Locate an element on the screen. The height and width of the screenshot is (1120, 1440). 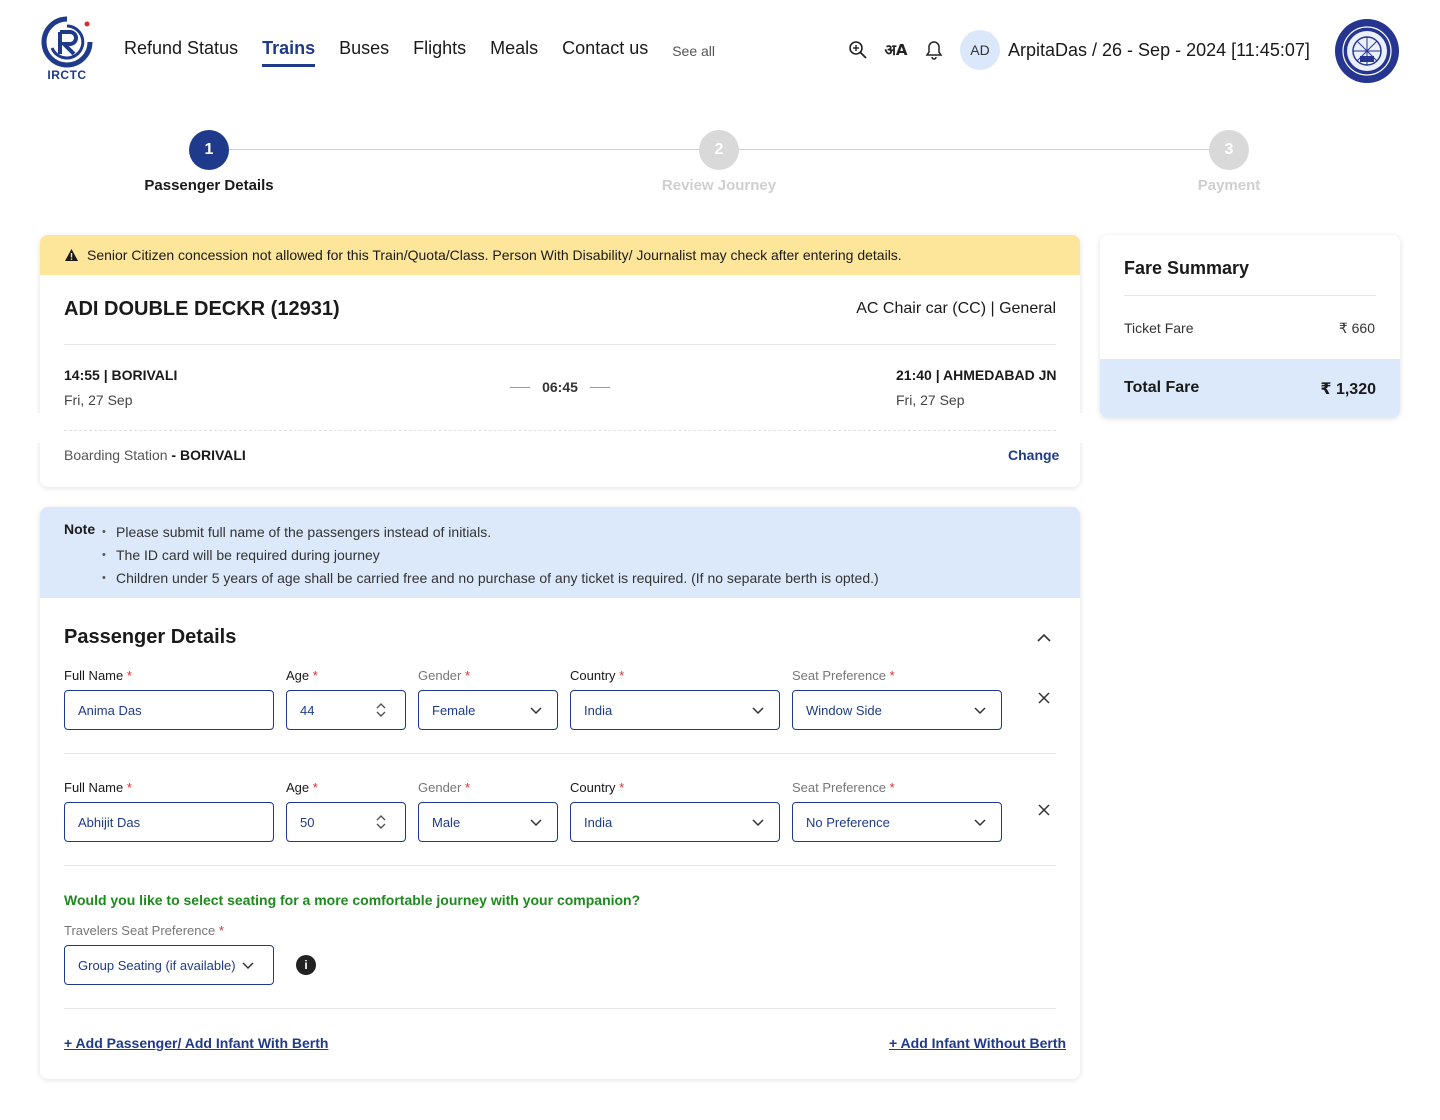
translate-icon: अA is located at coordinates (896, 50).